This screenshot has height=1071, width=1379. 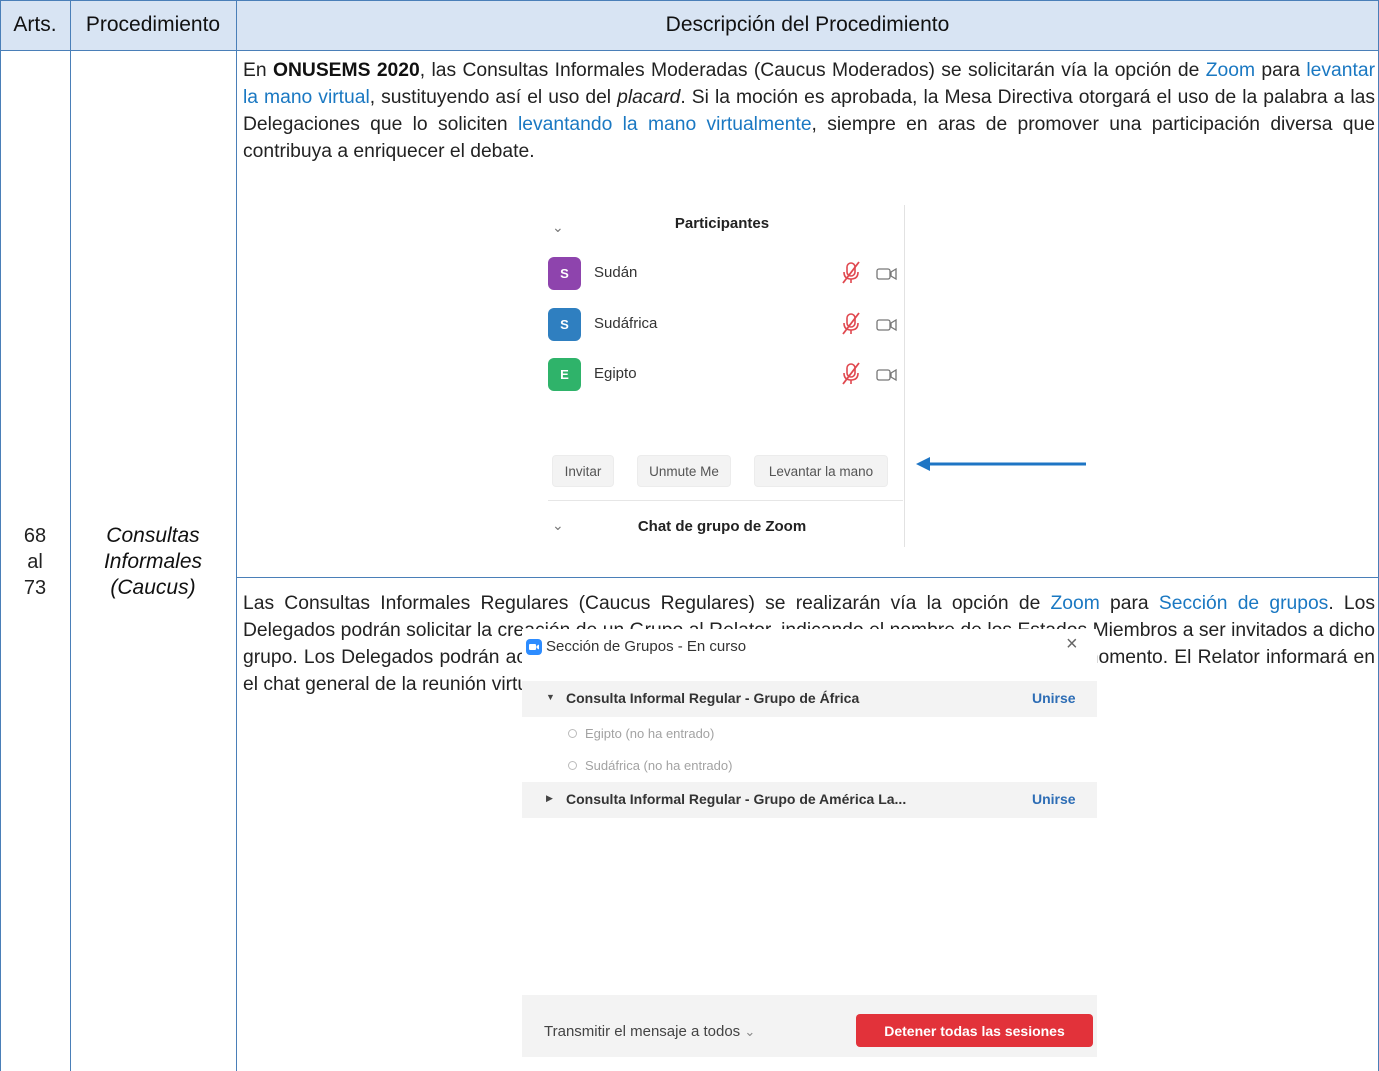 What do you see at coordinates (642, 1031) in the screenshot?
I see `broadcast-label: Transmitir el mensaje a todos` at bounding box center [642, 1031].